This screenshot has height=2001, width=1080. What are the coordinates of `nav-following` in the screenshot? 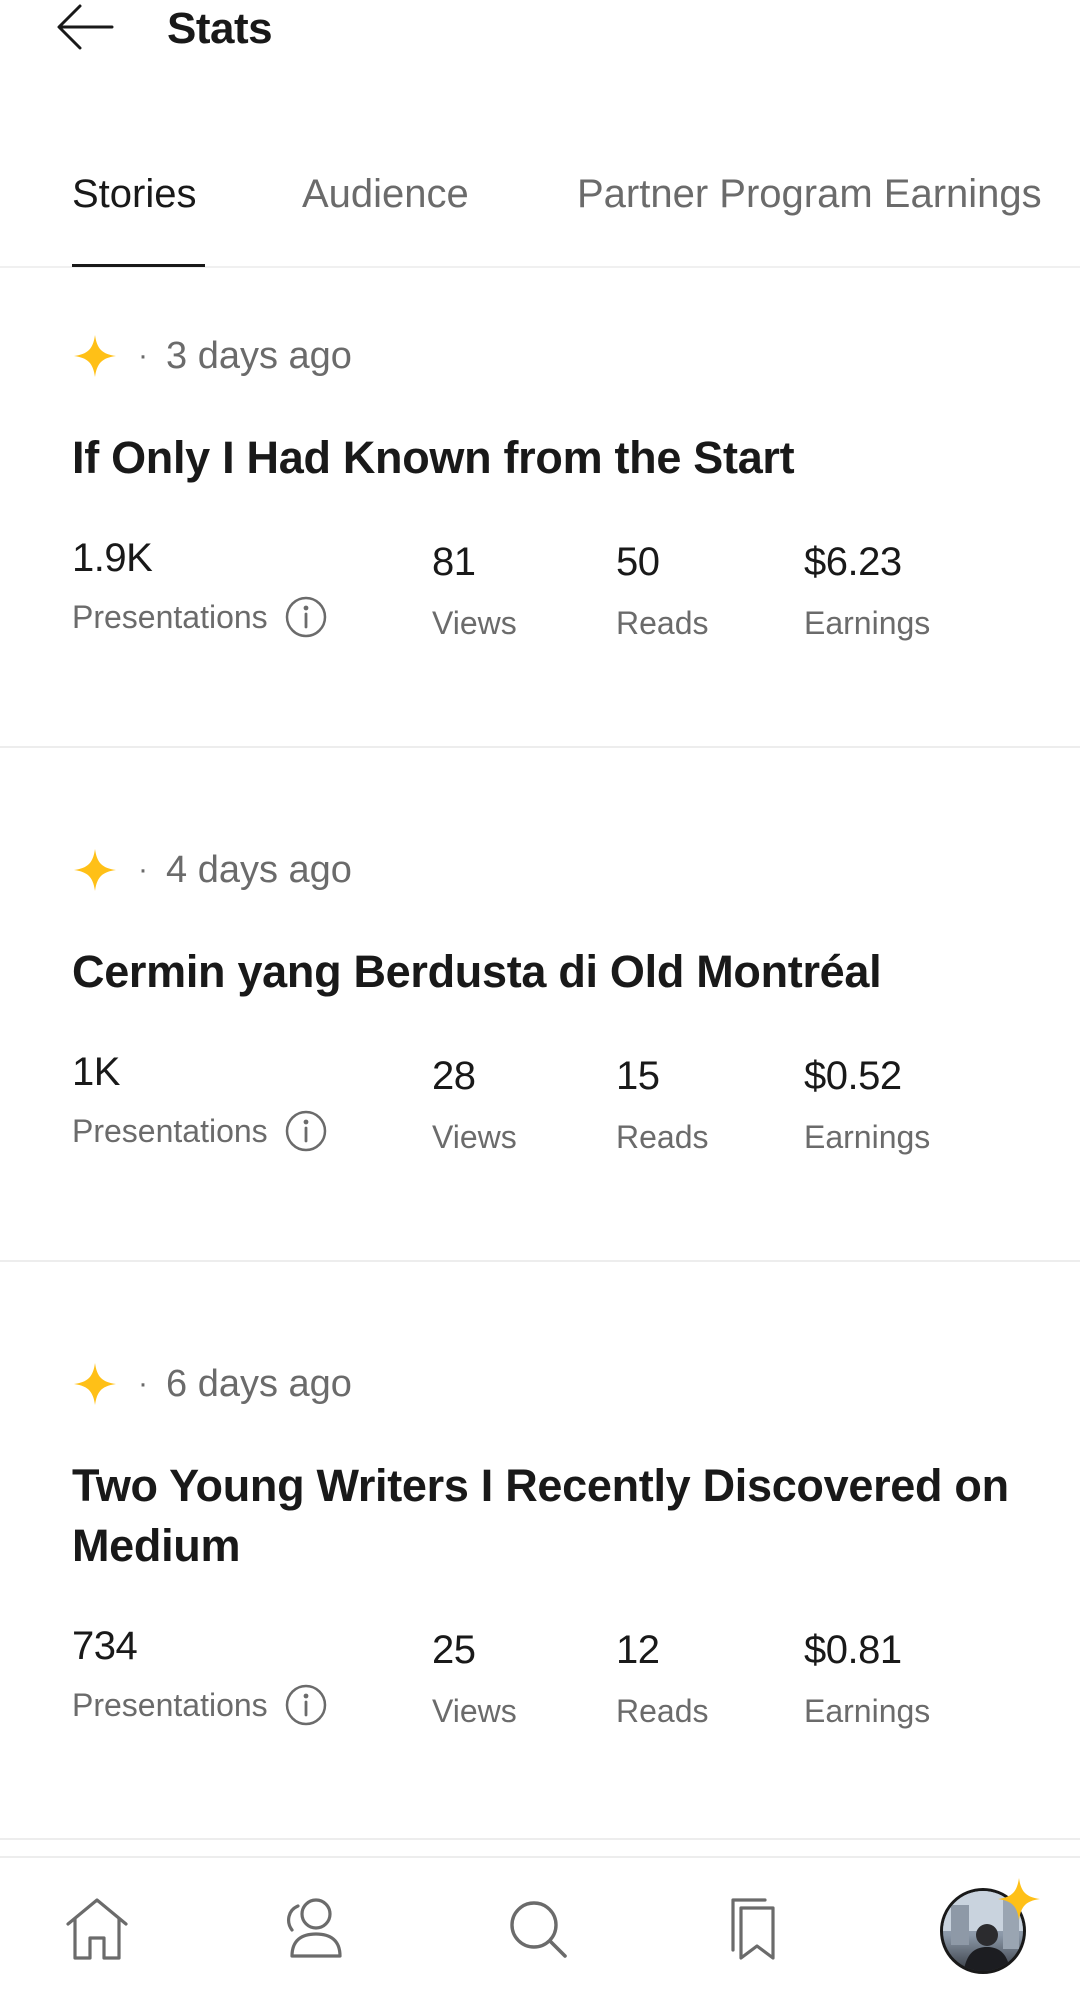 It's located at (315, 1929).